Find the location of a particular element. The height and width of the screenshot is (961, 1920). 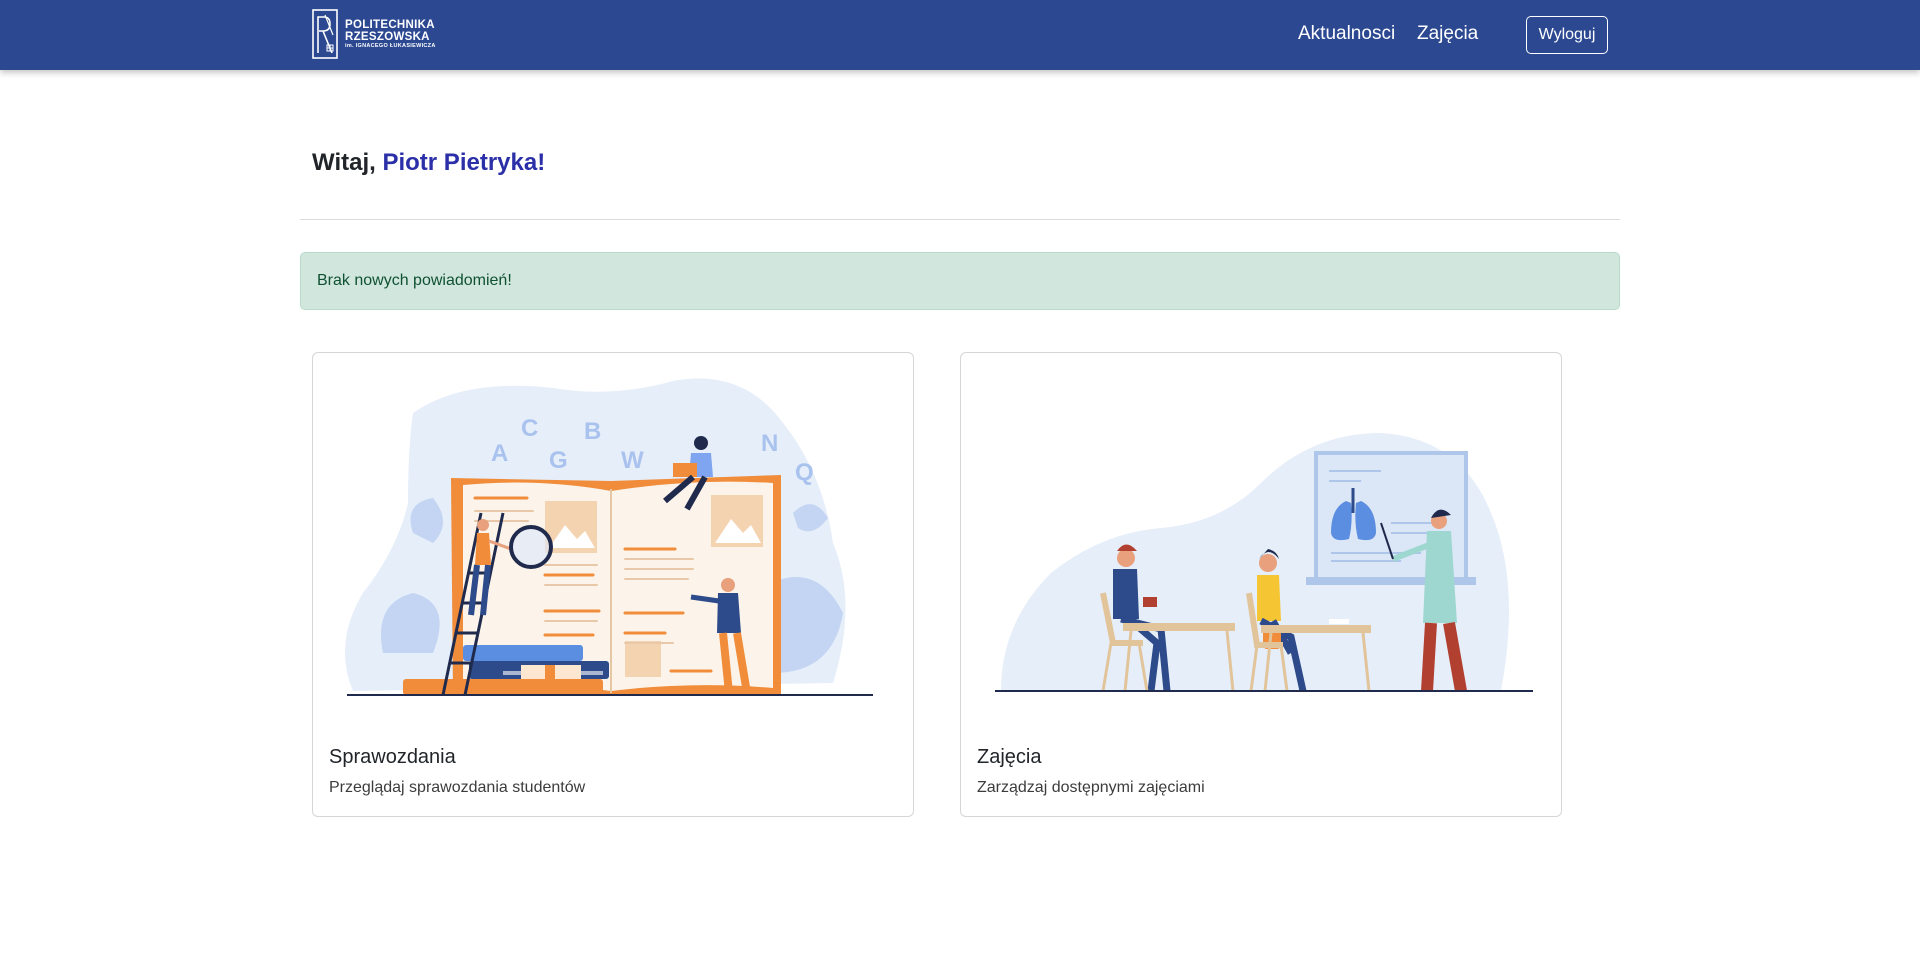

logo-line-1: POLITECHNIKA is located at coordinates (390, 24).